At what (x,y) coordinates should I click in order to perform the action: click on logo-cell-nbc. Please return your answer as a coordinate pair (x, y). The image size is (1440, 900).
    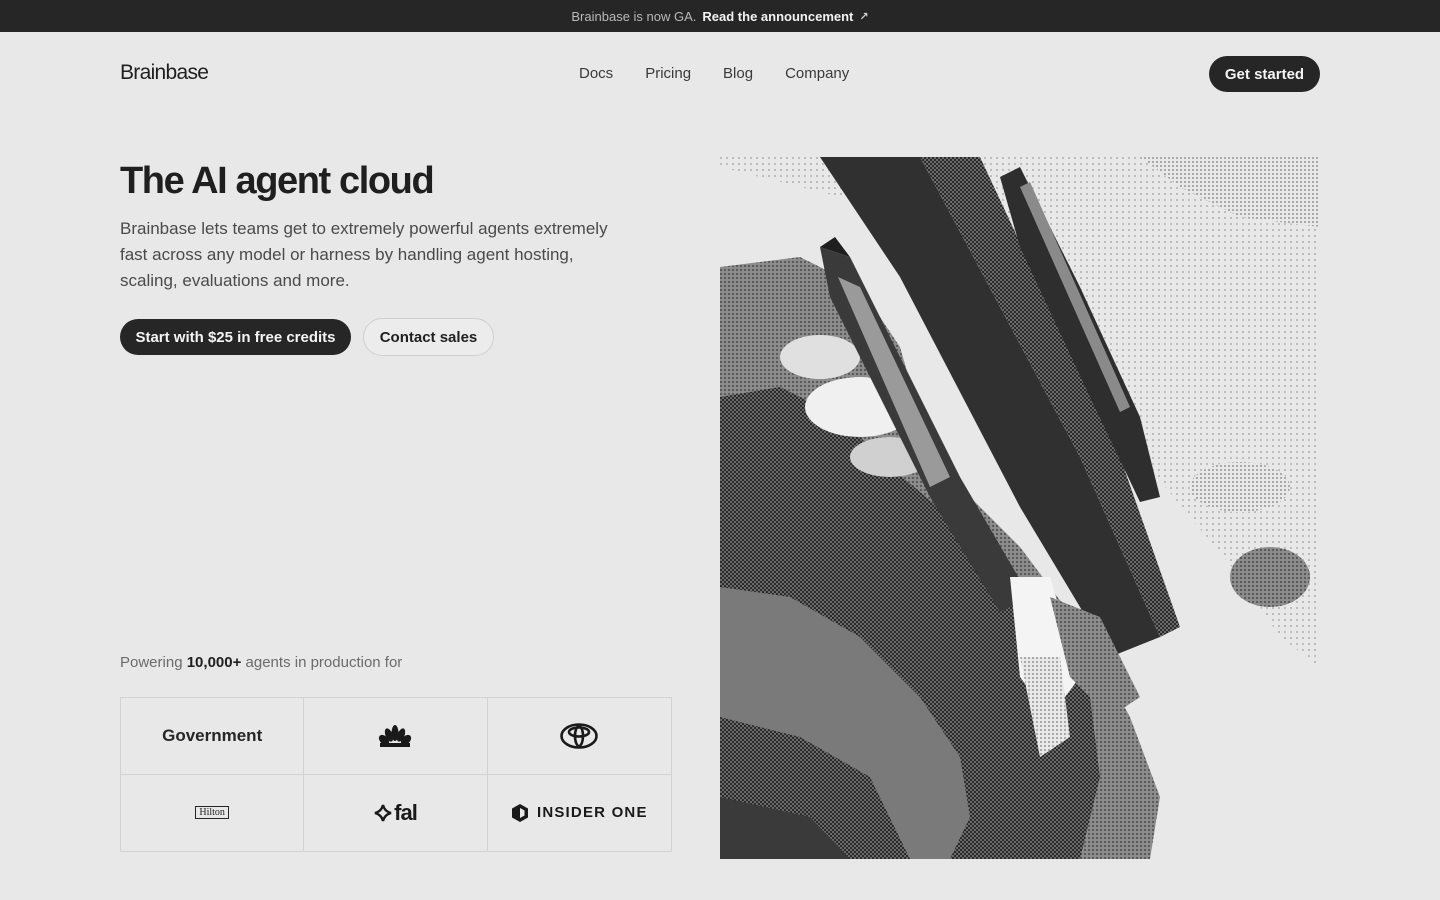
    Looking at the image, I should click on (396, 736).